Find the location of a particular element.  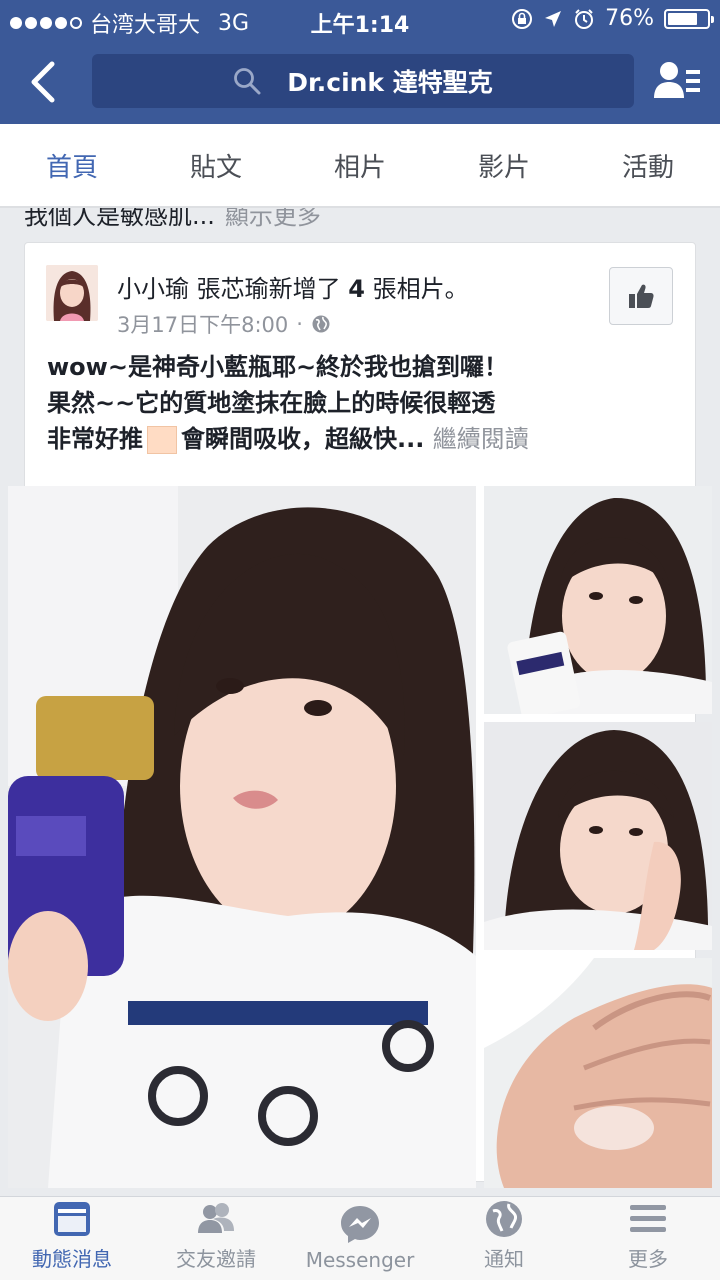

status-bar: 台湾大哥大 3G 上午1:14 76% is located at coordinates (360, 20).